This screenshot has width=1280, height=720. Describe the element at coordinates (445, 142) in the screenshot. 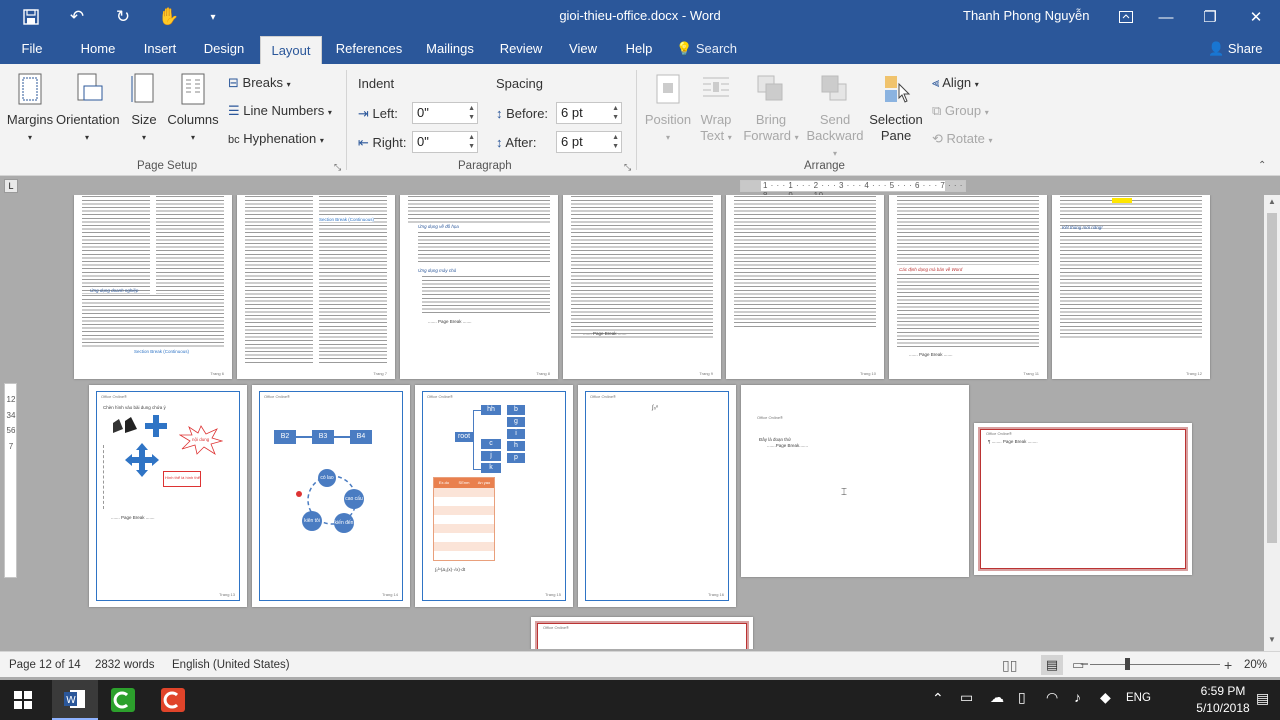

I see `indent-right-input: 0" ▲ ▼` at that location.